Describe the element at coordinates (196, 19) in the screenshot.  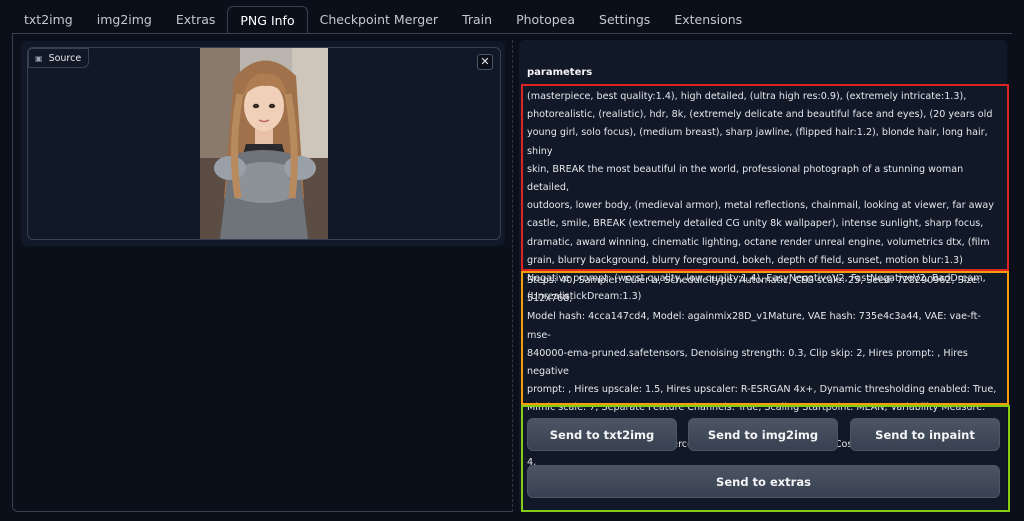
I see `tab-extras: Extras` at that location.